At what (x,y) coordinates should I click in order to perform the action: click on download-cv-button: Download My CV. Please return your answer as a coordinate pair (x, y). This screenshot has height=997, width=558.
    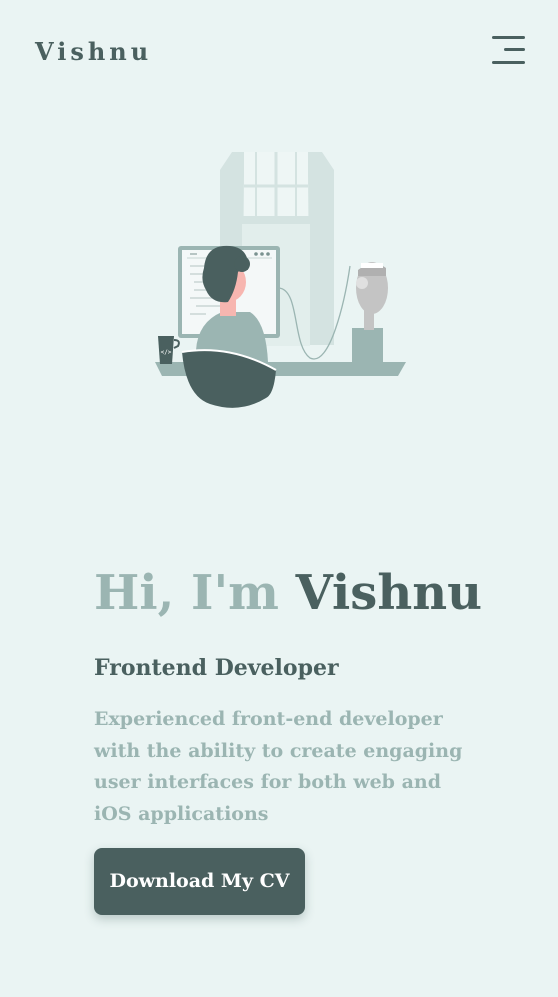
    Looking at the image, I should click on (199, 881).